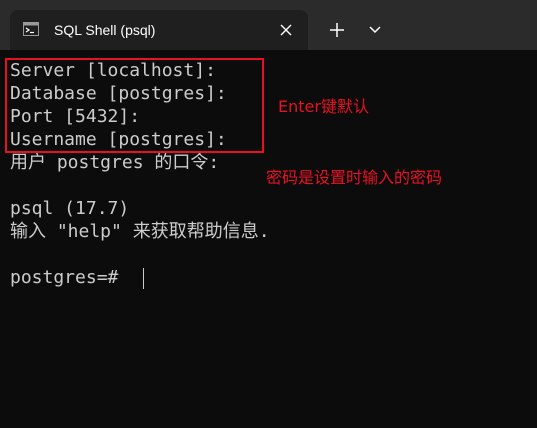  I want to click on terminal-line-help: 输入 "help" 来获取帮助信息., so click(140, 231).